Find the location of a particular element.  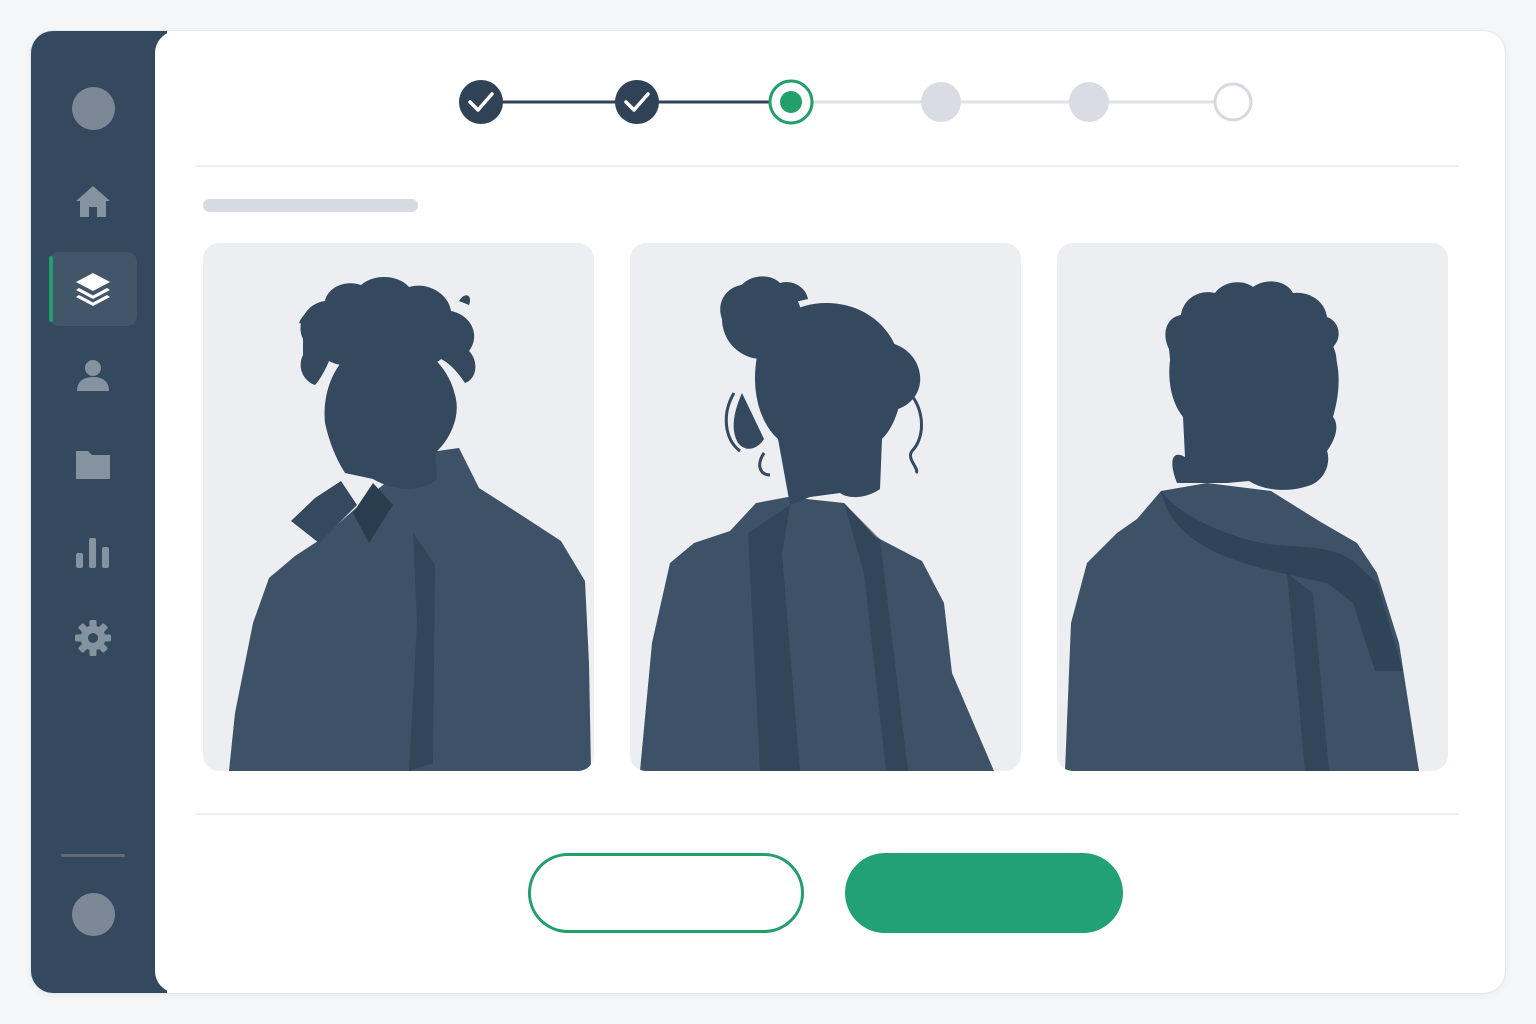

sidebar is located at coordinates (99, 512).